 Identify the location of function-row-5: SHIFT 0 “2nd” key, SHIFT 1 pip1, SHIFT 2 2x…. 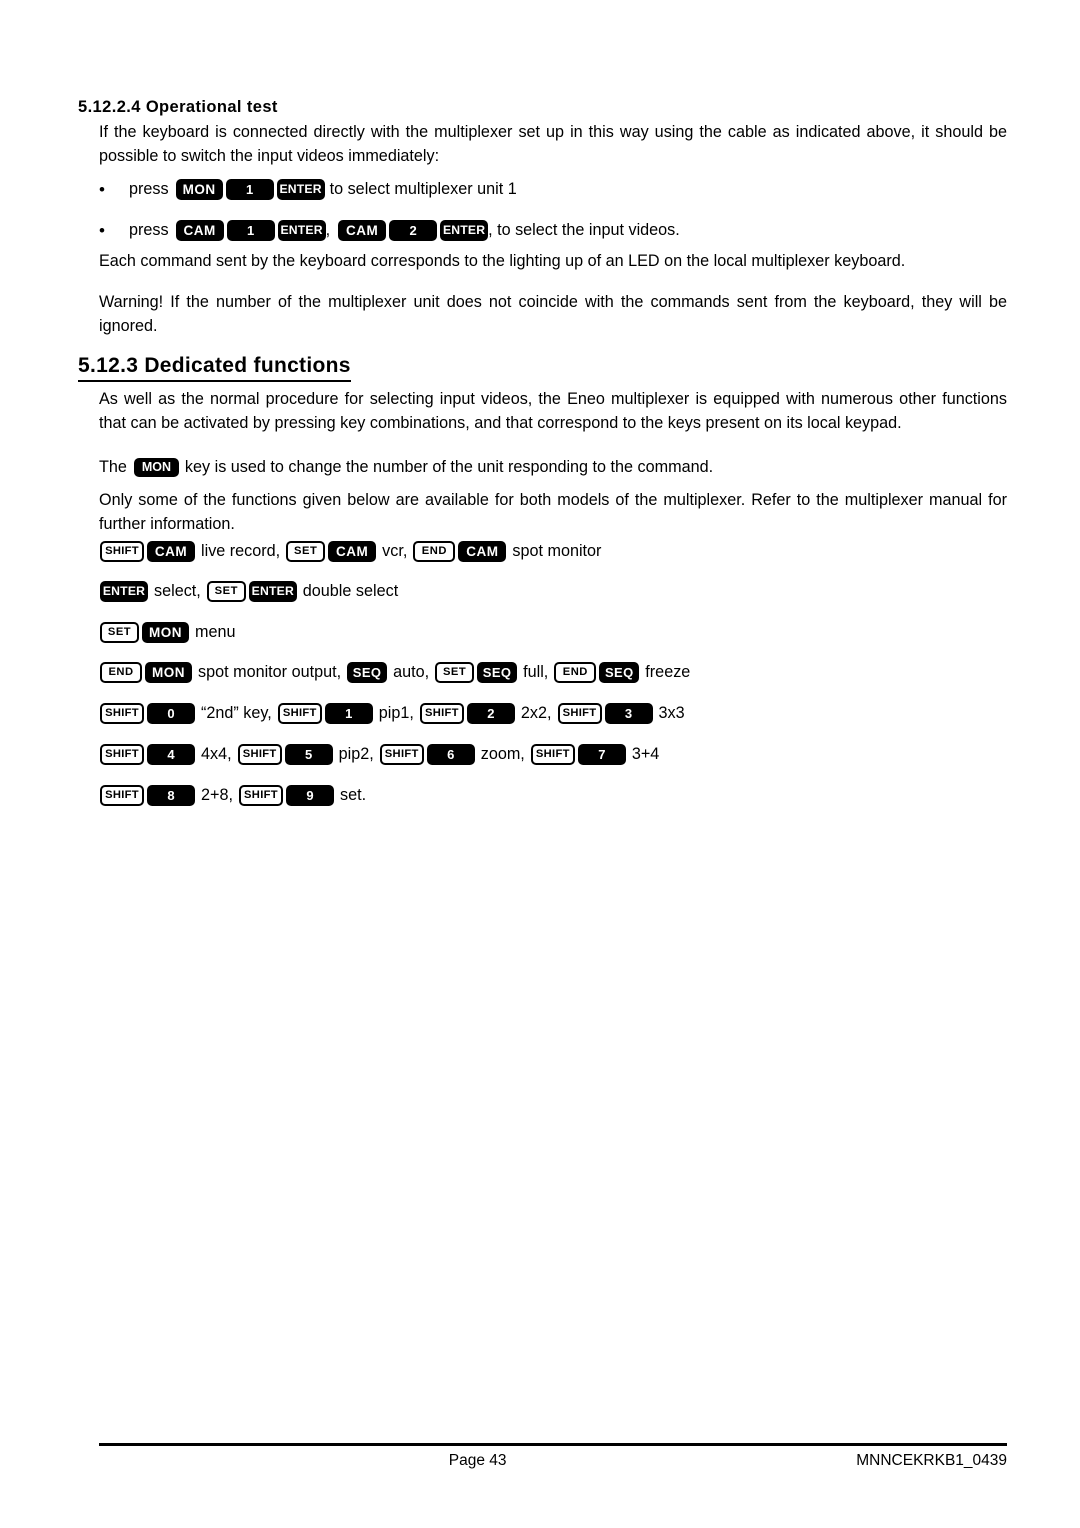
(395, 713).